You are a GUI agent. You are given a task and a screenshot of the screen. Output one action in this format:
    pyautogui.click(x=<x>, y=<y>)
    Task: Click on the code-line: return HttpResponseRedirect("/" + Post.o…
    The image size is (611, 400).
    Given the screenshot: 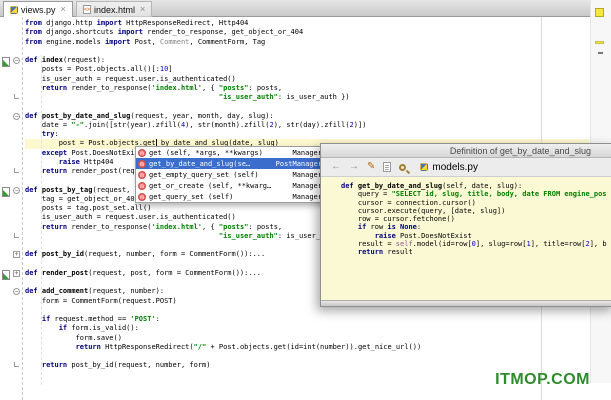 What is the action you would take?
    pyautogui.click(x=248, y=346)
    